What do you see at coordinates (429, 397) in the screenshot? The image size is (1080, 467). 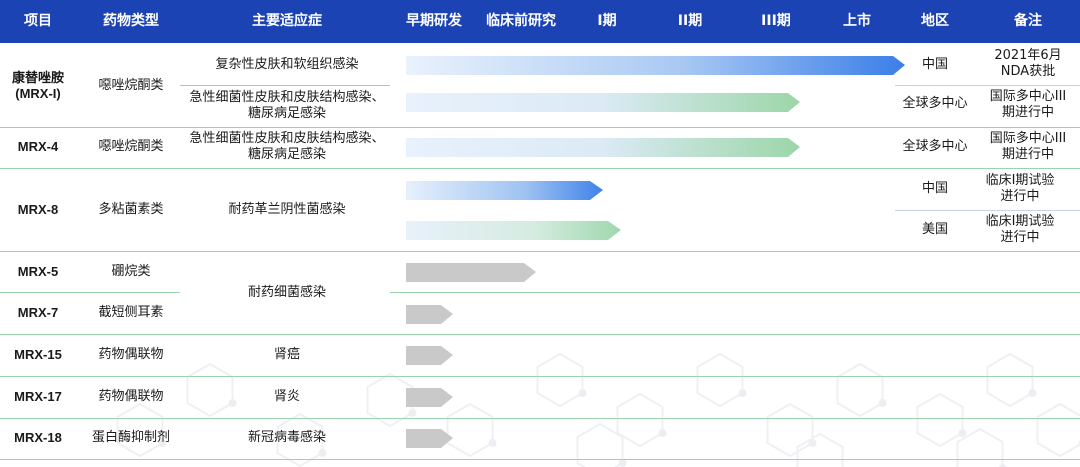 I see `progress-bar-mrx17` at bounding box center [429, 397].